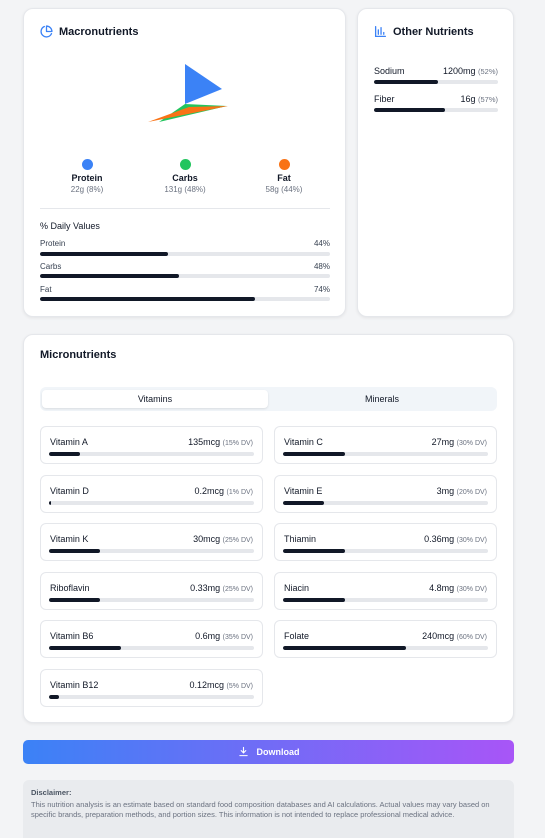 The width and height of the screenshot is (545, 838). I want to click on pie-chart-icon, so click(46, 31).